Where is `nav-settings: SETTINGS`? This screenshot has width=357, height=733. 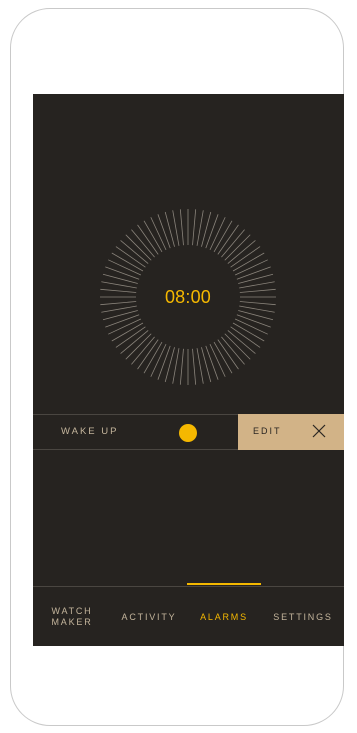 nav-settings: SETTINGS is located at coordinates (303, 616).